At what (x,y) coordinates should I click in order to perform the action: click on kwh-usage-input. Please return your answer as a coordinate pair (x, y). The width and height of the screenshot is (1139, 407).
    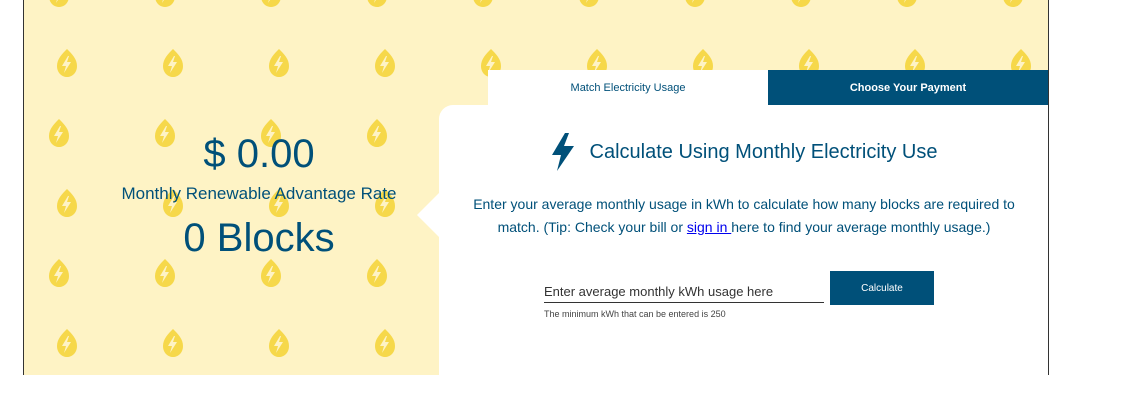
    Looking at the image, I should click on (684, 291).